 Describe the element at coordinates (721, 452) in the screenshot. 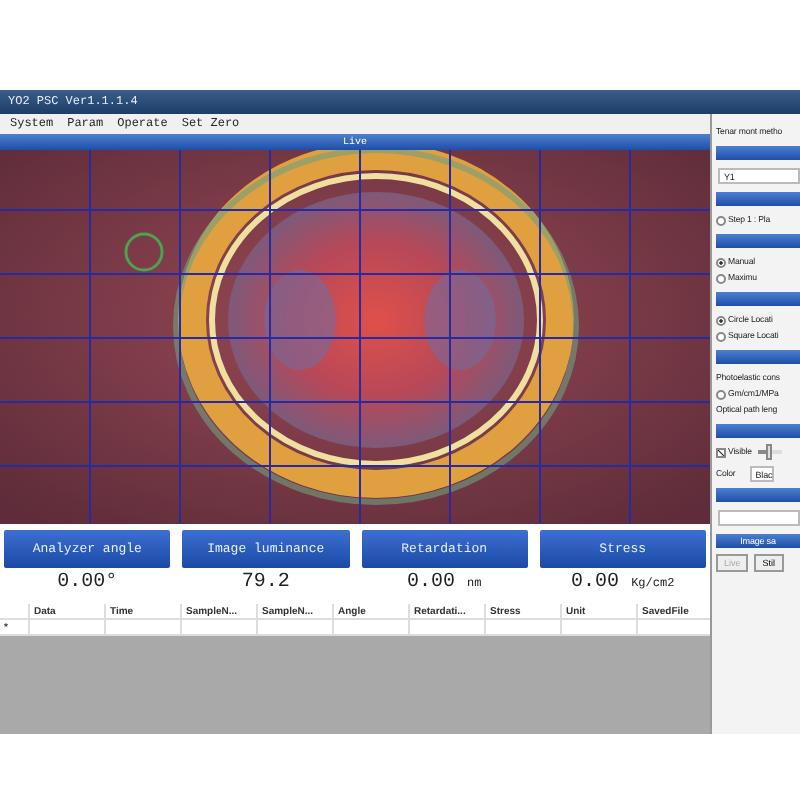

I see `checkbox` at that location.